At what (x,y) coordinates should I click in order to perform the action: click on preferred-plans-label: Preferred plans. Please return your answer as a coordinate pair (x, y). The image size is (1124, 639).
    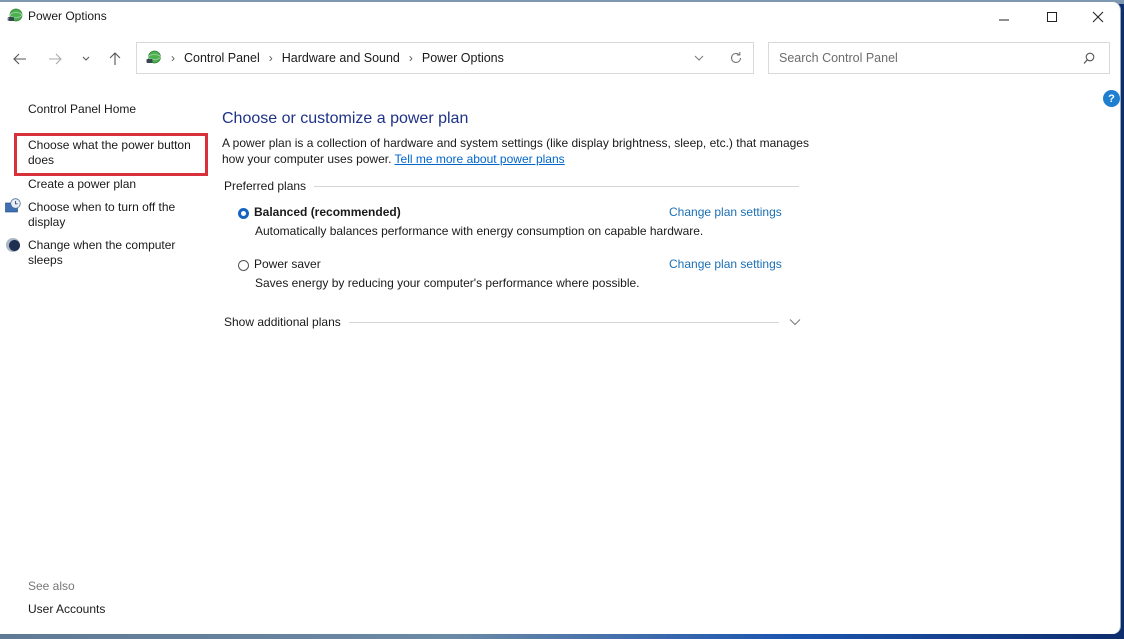
    Looking at the image, I should click on (265, 186).